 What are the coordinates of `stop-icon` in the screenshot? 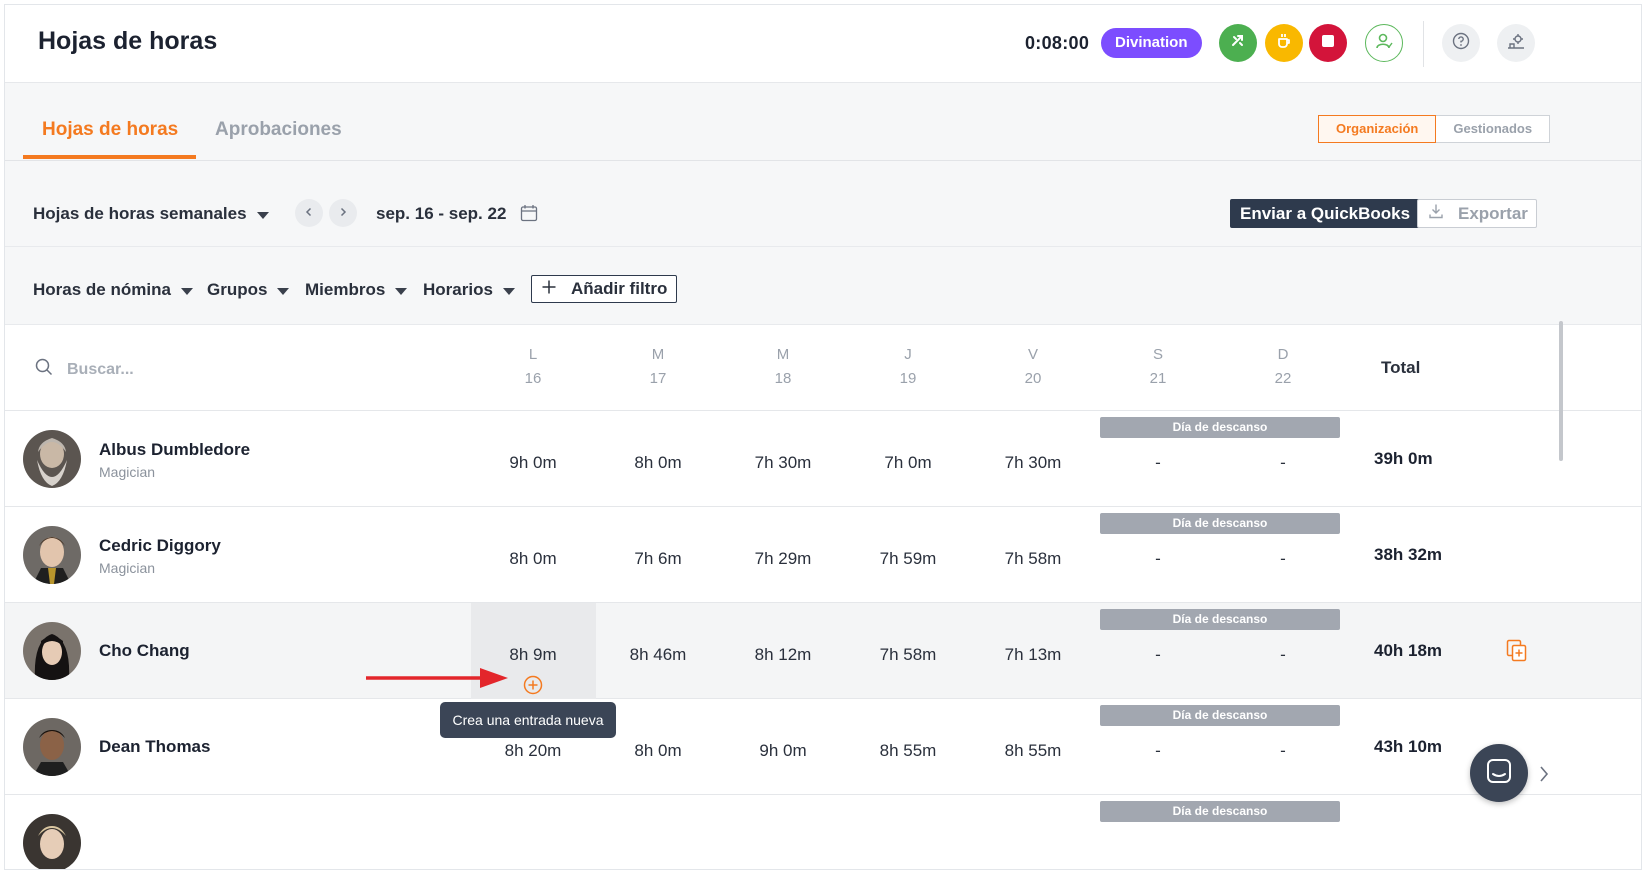 It's located at (1328, 43).